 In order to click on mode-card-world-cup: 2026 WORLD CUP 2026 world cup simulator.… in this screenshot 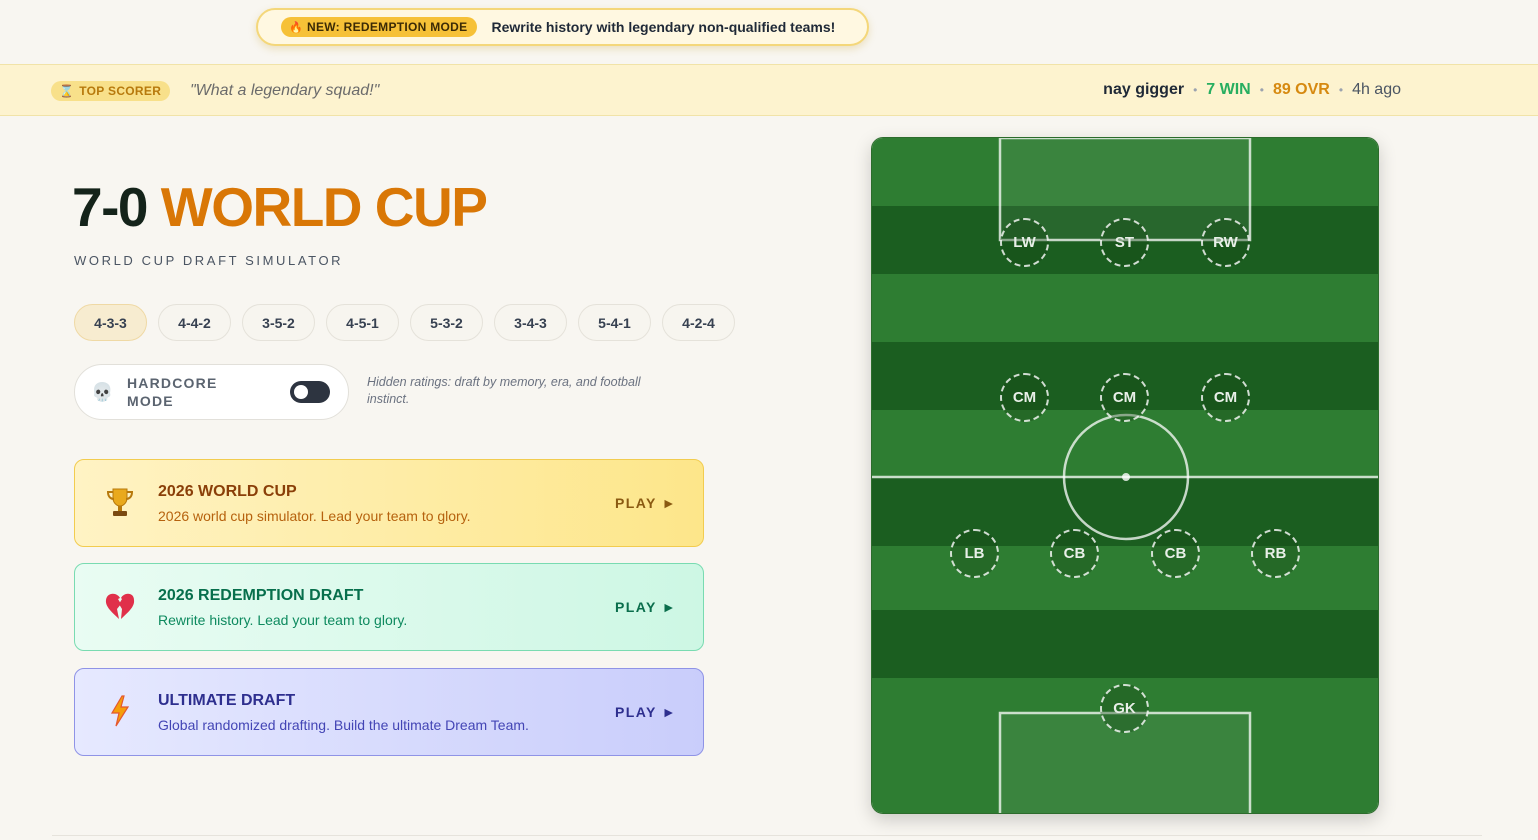, I will do `click(389, 503)`.